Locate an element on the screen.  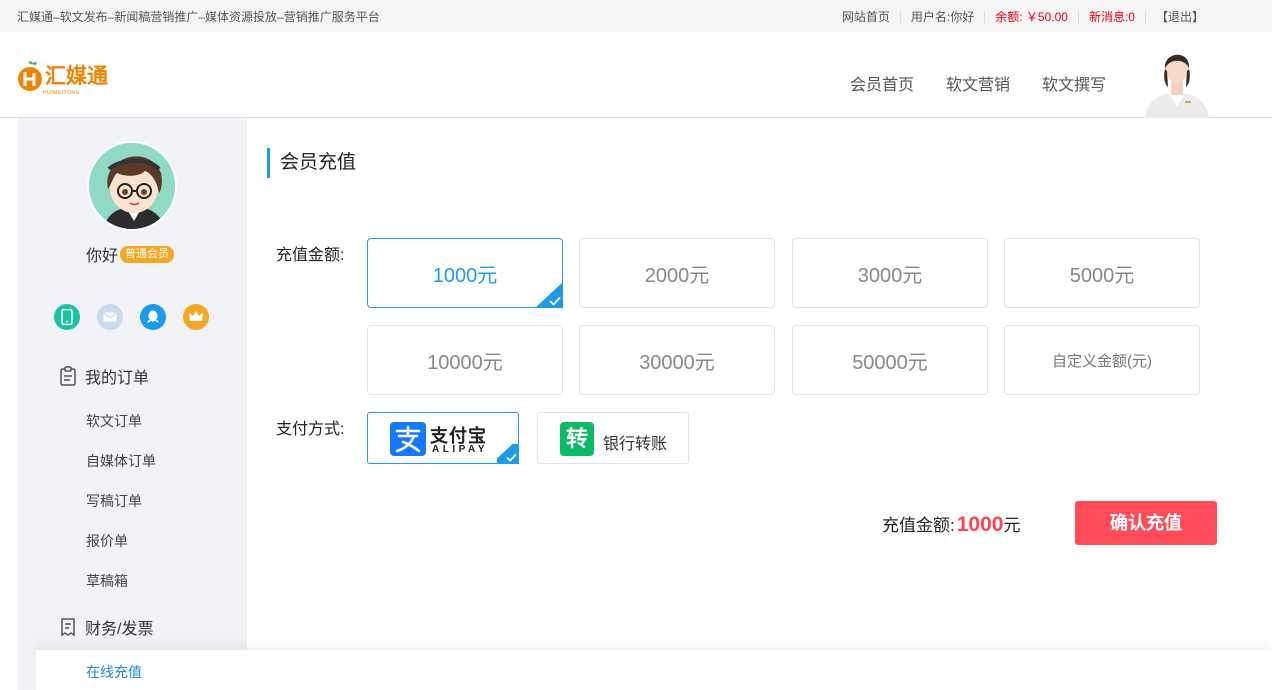
email-icon is located at coordinates (110, 317).